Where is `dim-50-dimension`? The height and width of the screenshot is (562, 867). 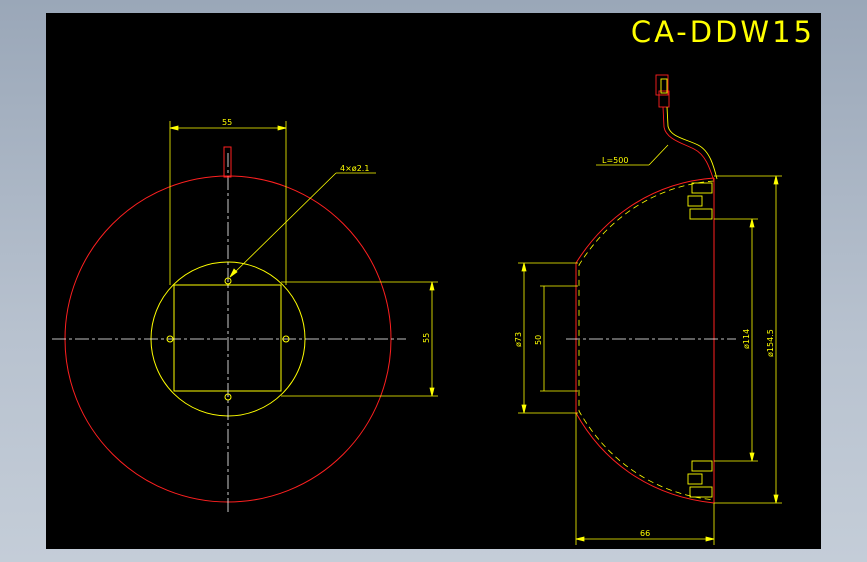
dim-50-dimension is located at coordinates (559, 338).